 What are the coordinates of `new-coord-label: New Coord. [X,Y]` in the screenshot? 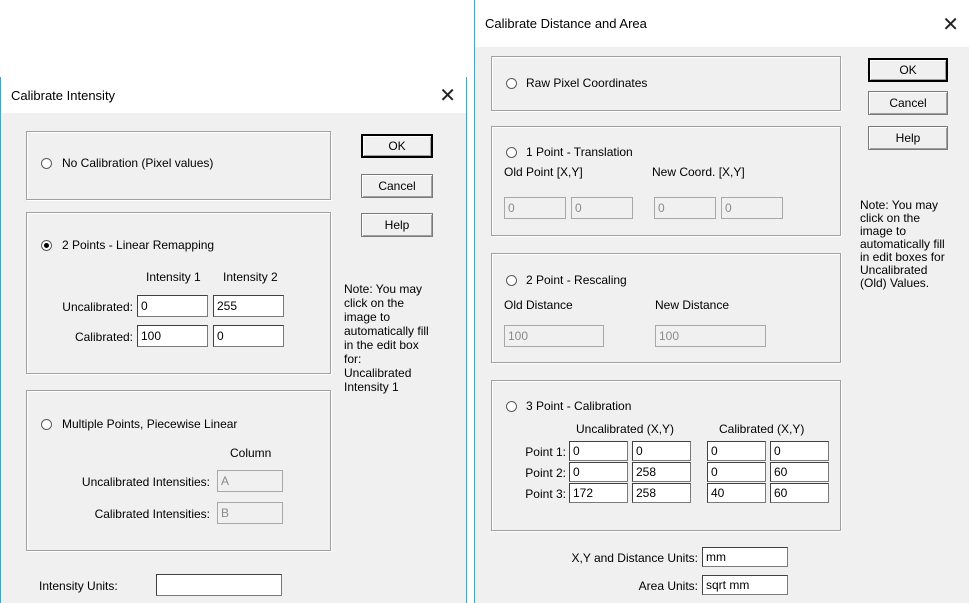 It's located at (698, 172).